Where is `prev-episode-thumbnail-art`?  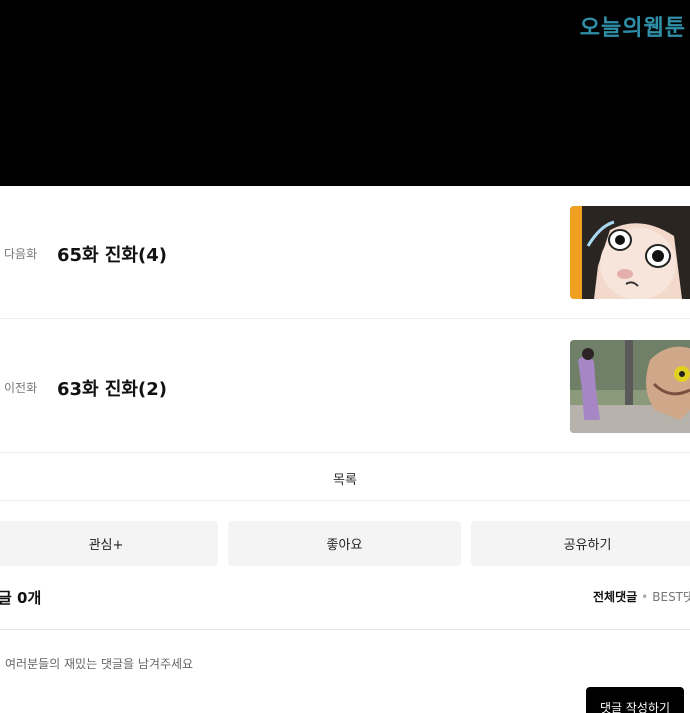 prev-episode-thumbnail-art is located at coordinates (630, 386).